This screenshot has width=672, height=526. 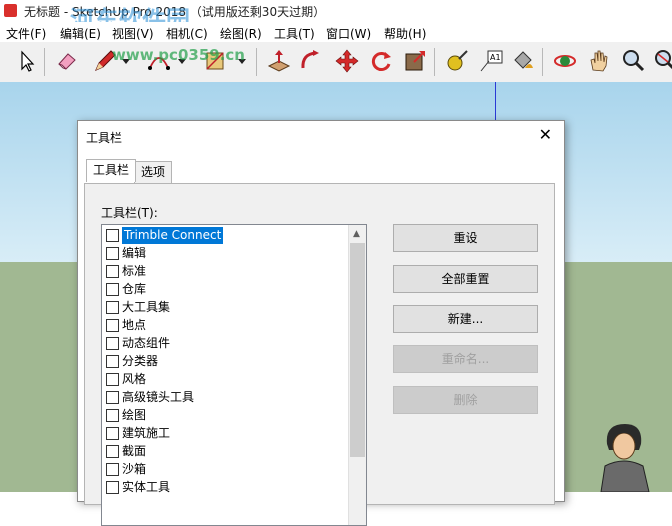 I want to click on offset-icon, so click(x=415, y=61).